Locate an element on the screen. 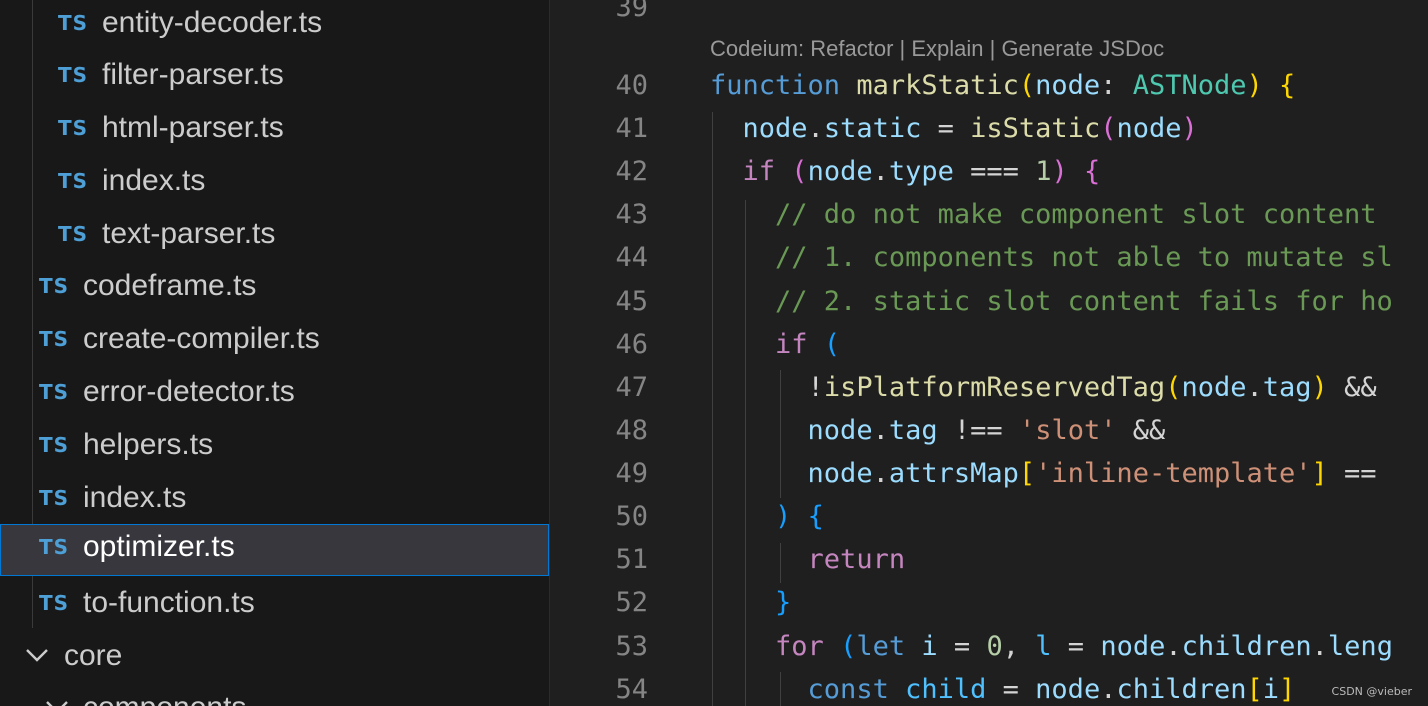 The height and width of the screenshot is (706, 1428). line-number: 42 is located at coordinates (631, 171).